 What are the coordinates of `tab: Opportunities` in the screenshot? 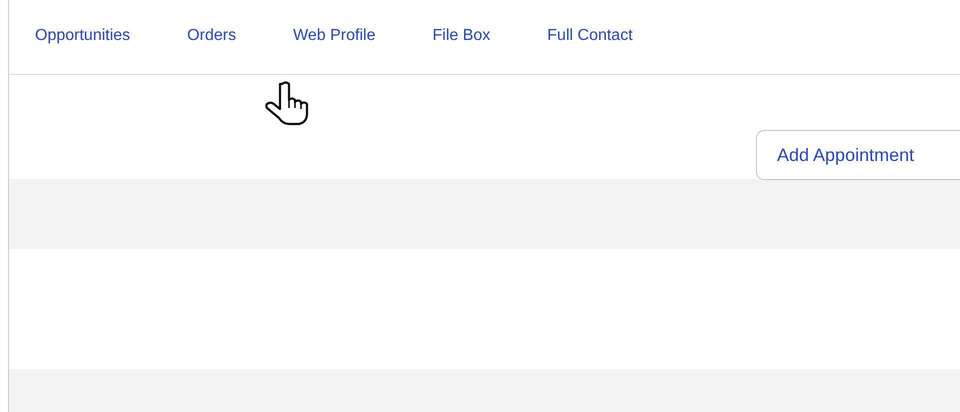 It's located at (82, 37).